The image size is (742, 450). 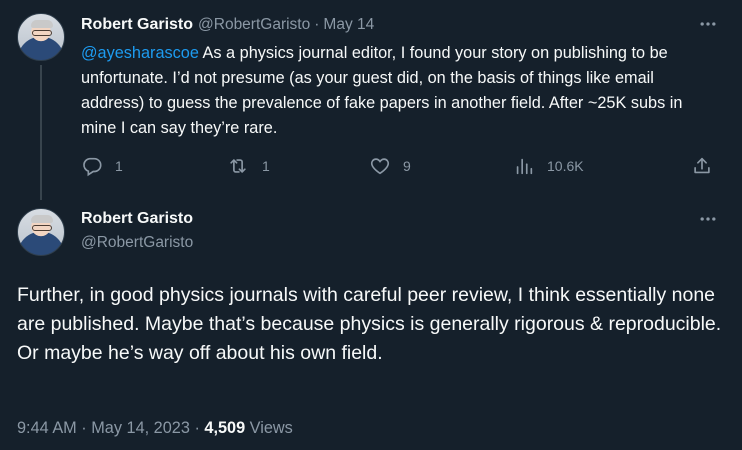 What do you see at coordinates (140, 428) in the screenshot?
I see `tweet-date: May 14, 2023` at bounding box center [140, 428].